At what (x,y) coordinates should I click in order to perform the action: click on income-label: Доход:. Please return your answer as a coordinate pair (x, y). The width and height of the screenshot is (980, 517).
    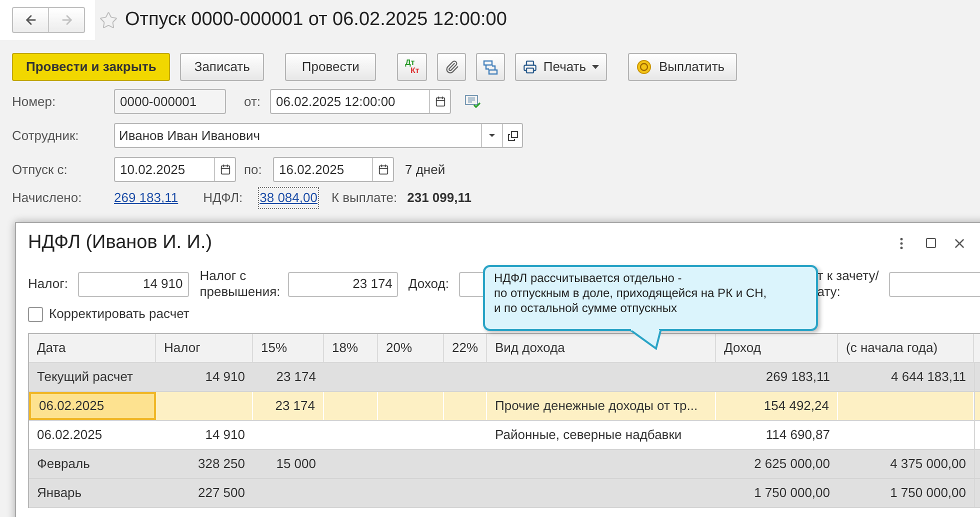
    Looking at the image, I should click on (429, 284).